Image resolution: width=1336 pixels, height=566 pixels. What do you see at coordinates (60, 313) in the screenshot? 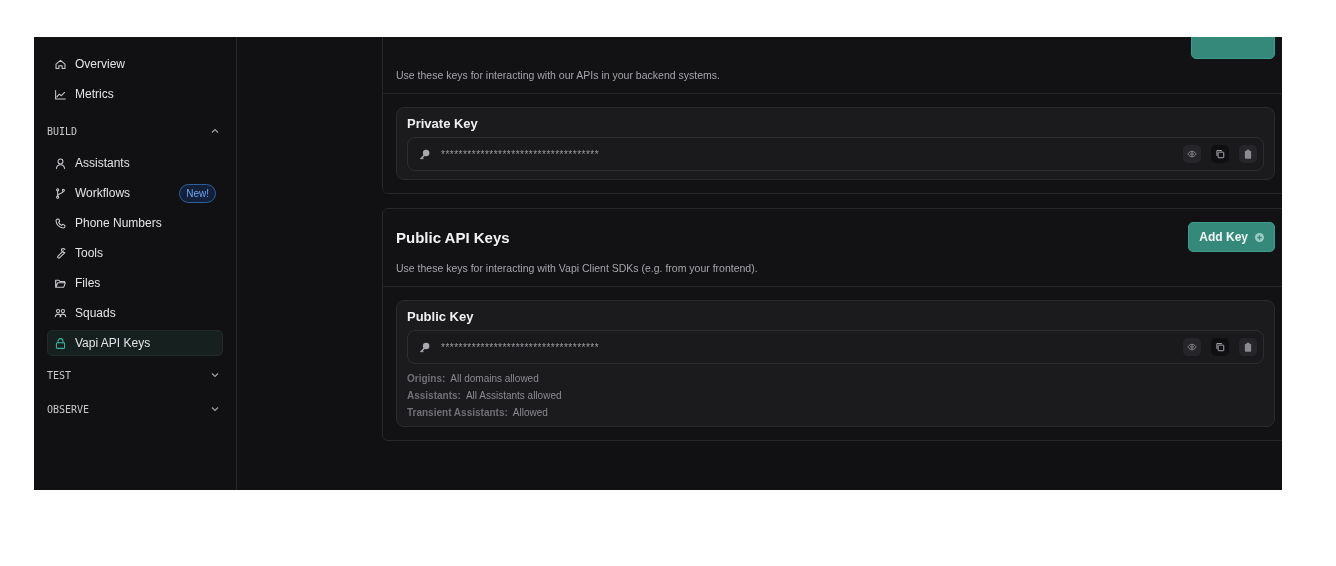
I see `people-icon` at bounding box center [60, 313].